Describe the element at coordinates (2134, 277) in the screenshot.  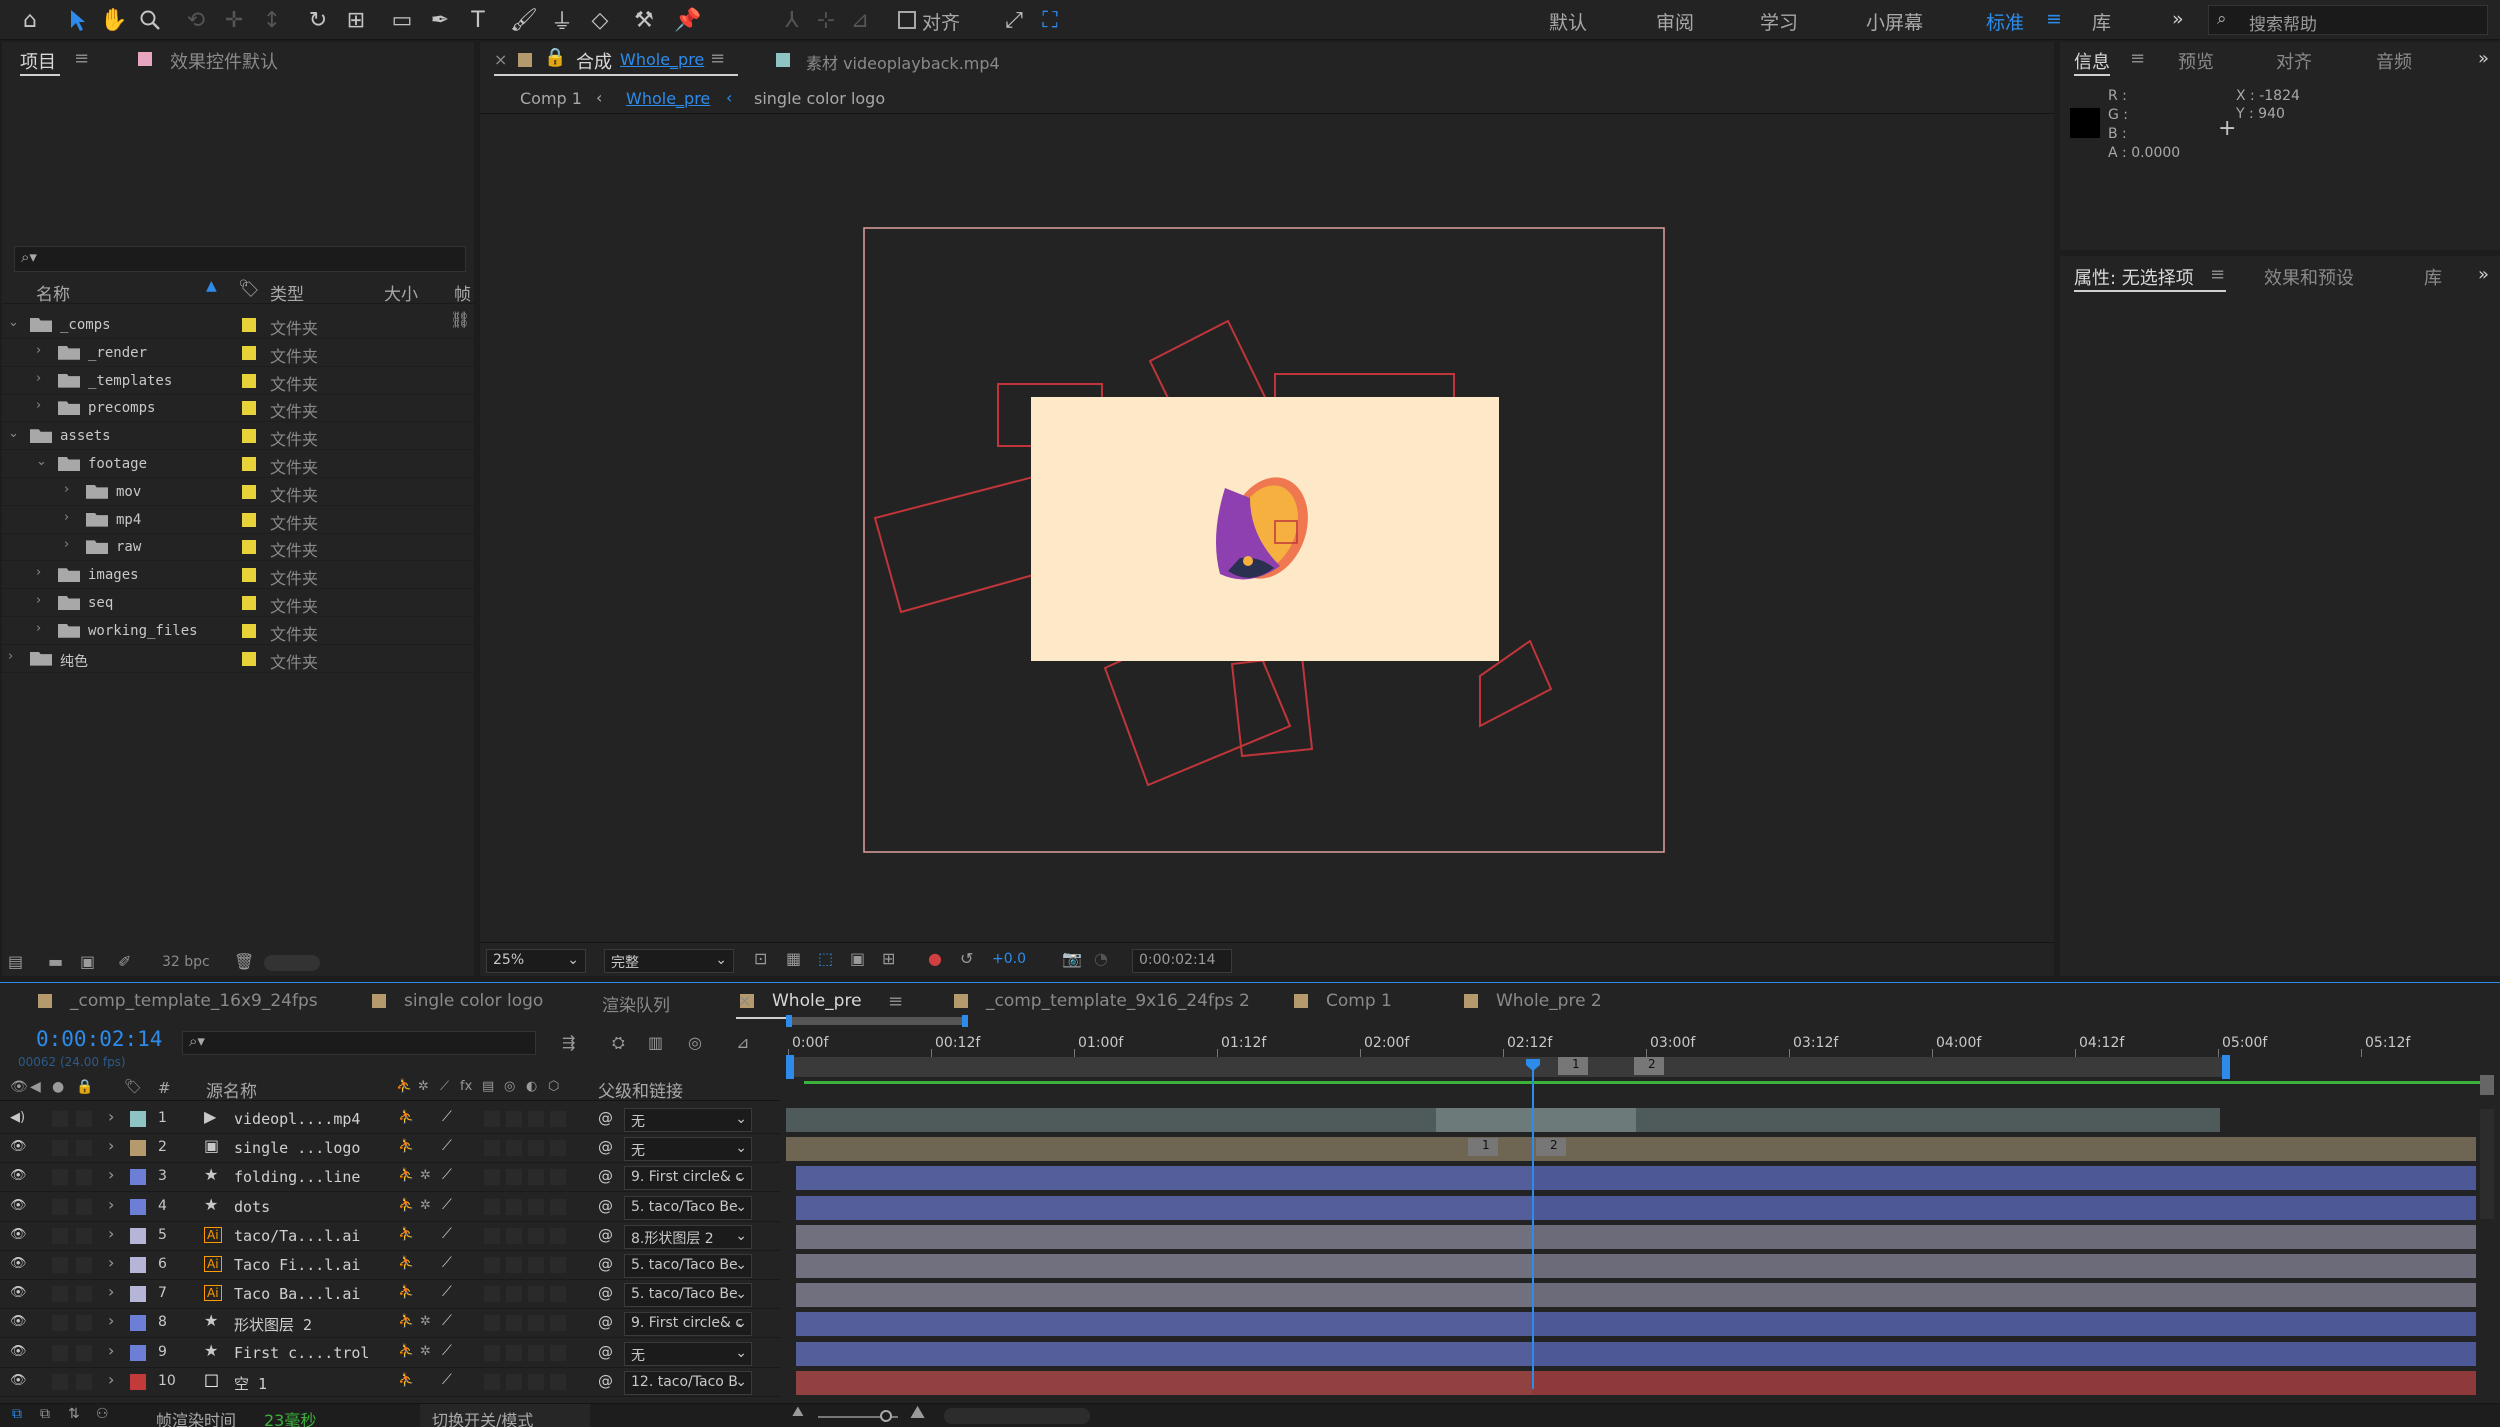
I see `tab-properties: 属性: 无选择项` at that location.